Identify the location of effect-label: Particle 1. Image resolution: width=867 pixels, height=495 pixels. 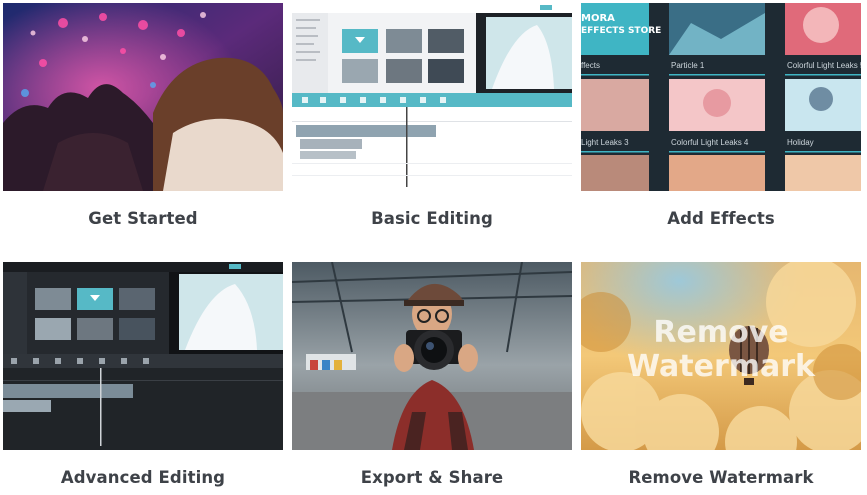
(687, 65).